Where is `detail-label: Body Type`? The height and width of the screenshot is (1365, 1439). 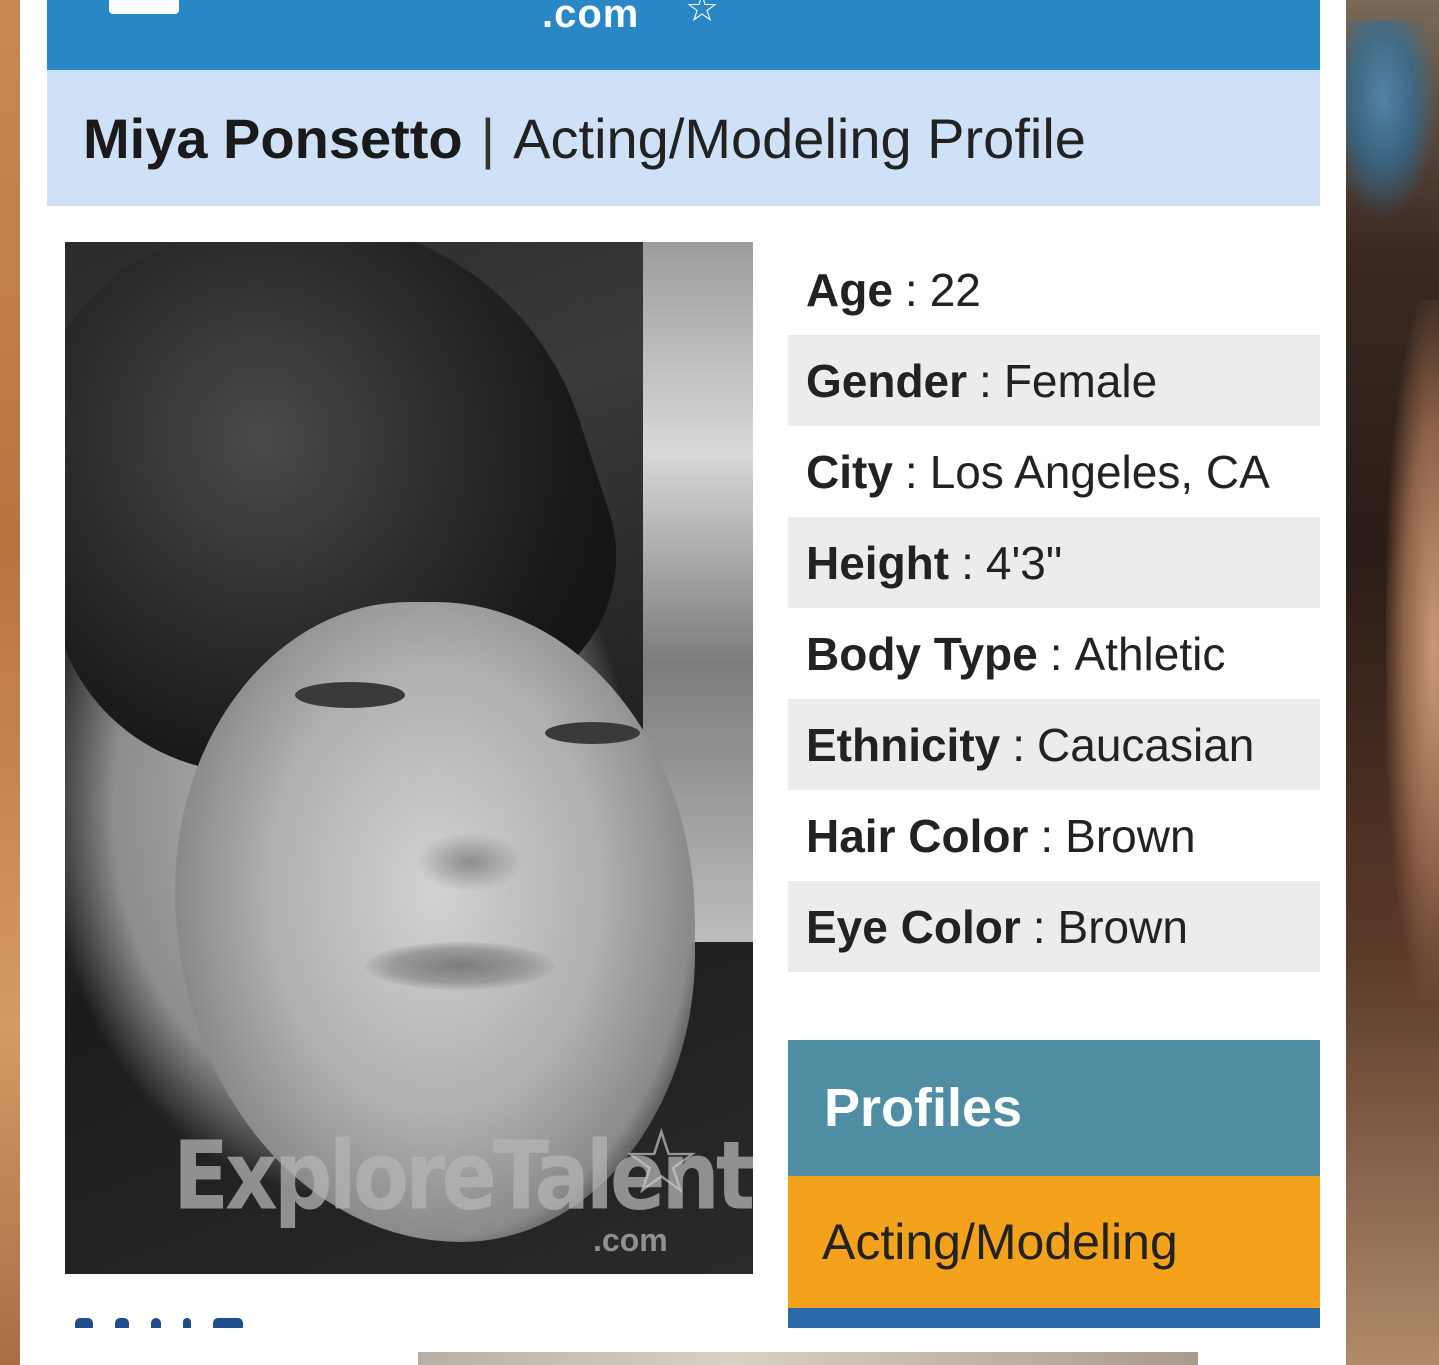
detail-label: Body Type is located at coordinates (922, 653).